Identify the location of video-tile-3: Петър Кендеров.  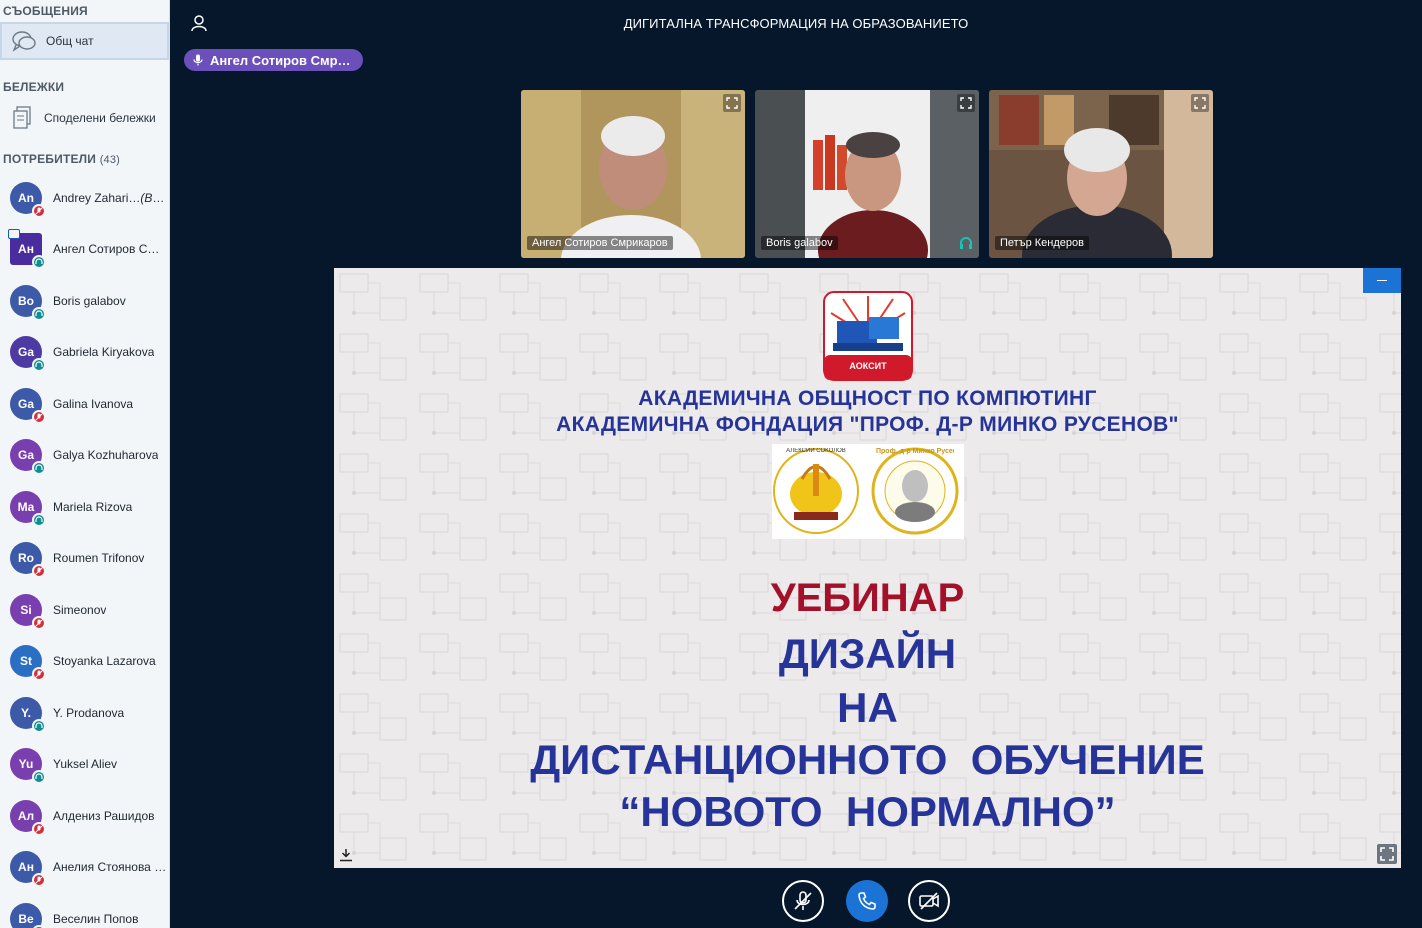
(1101, 174).